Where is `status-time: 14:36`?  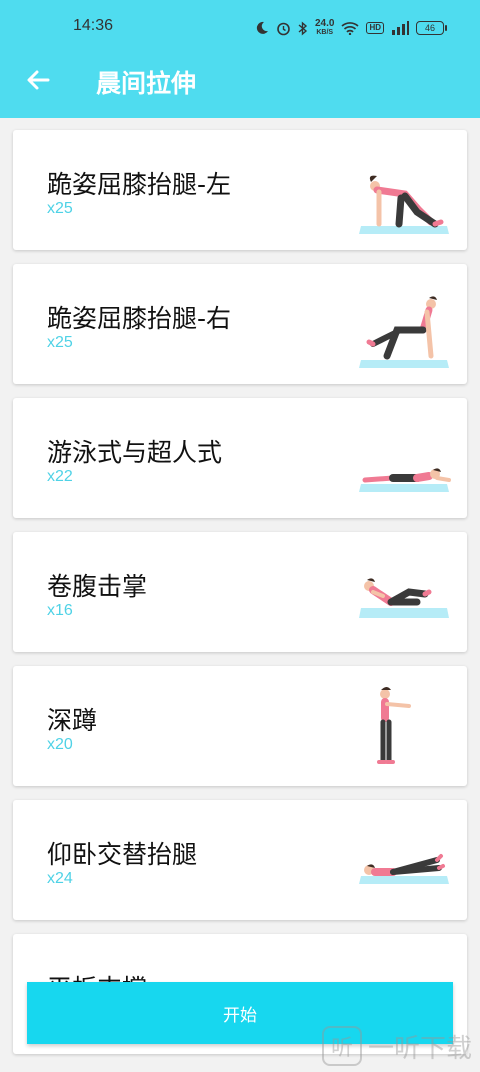 status-time: 14:36 is located at coordinates (93, 25).